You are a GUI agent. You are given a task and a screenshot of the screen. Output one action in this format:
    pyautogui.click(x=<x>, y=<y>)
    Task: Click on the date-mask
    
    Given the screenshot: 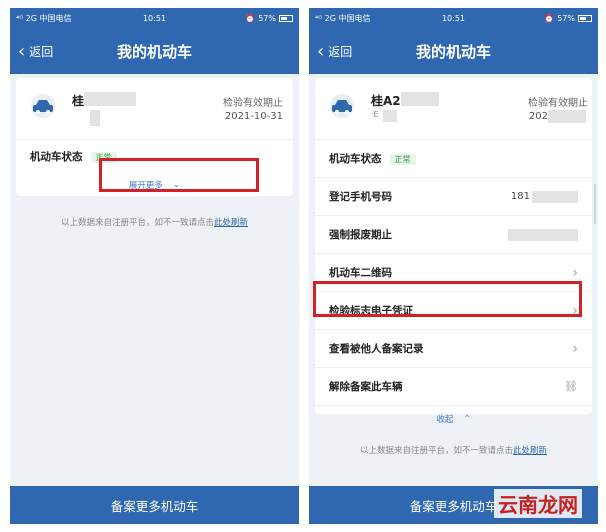 What is the action you would take?
    pyautogui.click(x=567, y=116)
    